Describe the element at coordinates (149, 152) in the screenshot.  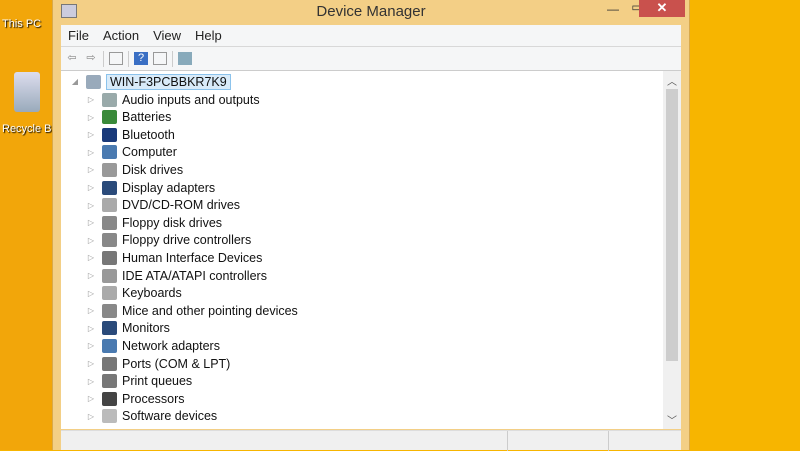
I see `tree-item-label: Computer` at that location.